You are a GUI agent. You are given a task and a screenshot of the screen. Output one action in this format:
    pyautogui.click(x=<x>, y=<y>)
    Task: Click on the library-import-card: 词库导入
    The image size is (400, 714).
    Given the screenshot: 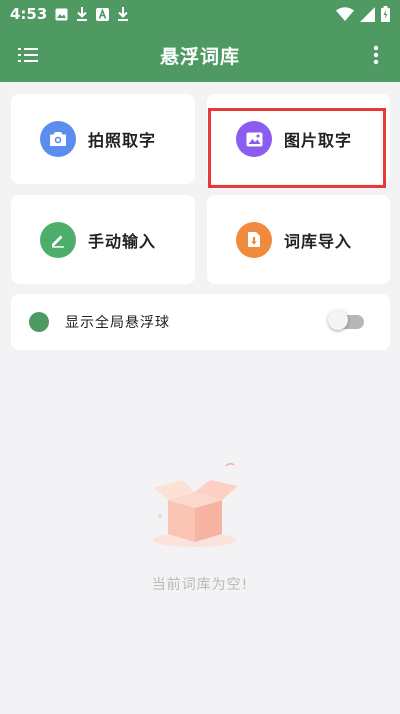 What is the action you would take?
    pyautogui.click(x=298, y=239)
    